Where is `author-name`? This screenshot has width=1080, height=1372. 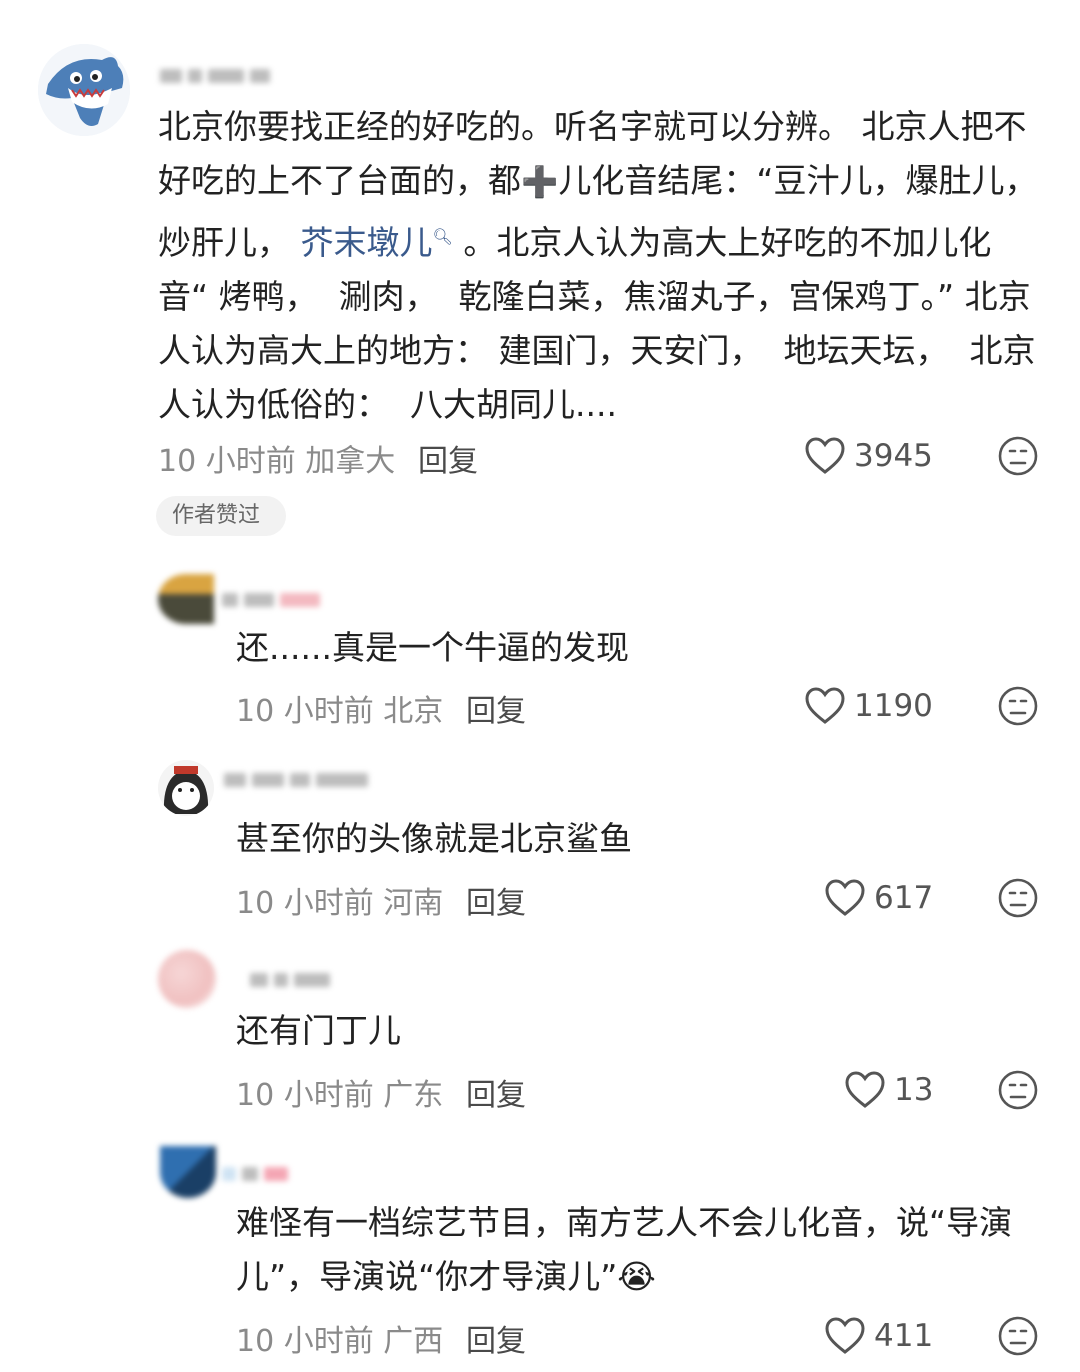 author-name is located at coordinates (218, 77).